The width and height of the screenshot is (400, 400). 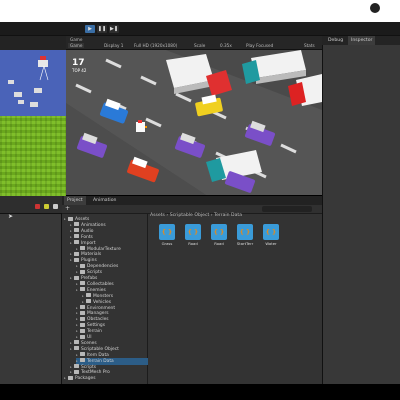 I want to click on tree-item-label: Packages, so click(x=85, y=379).